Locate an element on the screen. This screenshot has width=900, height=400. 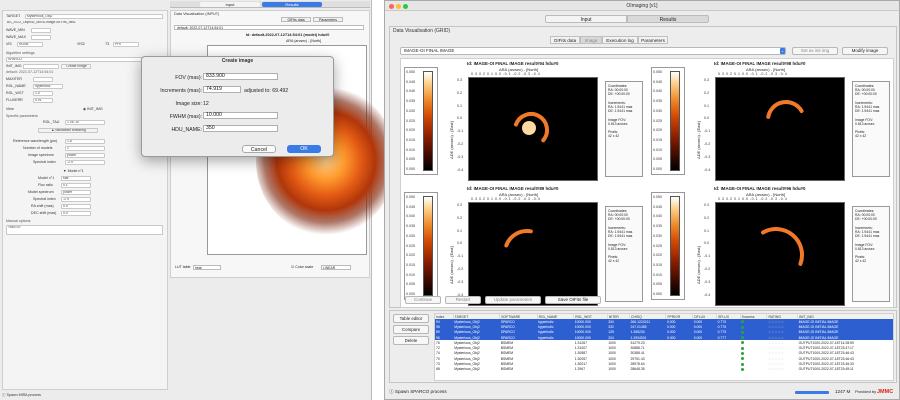
table-editor-button: Table editor is located at coordinates (411, 318).